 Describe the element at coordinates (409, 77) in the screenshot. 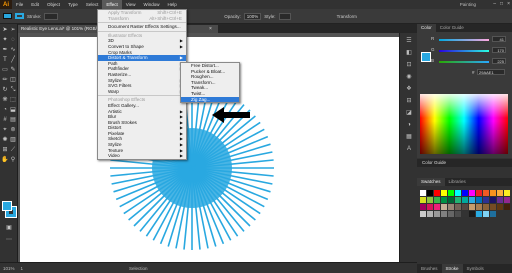

I see `appearance-icon: ◉` at that location.